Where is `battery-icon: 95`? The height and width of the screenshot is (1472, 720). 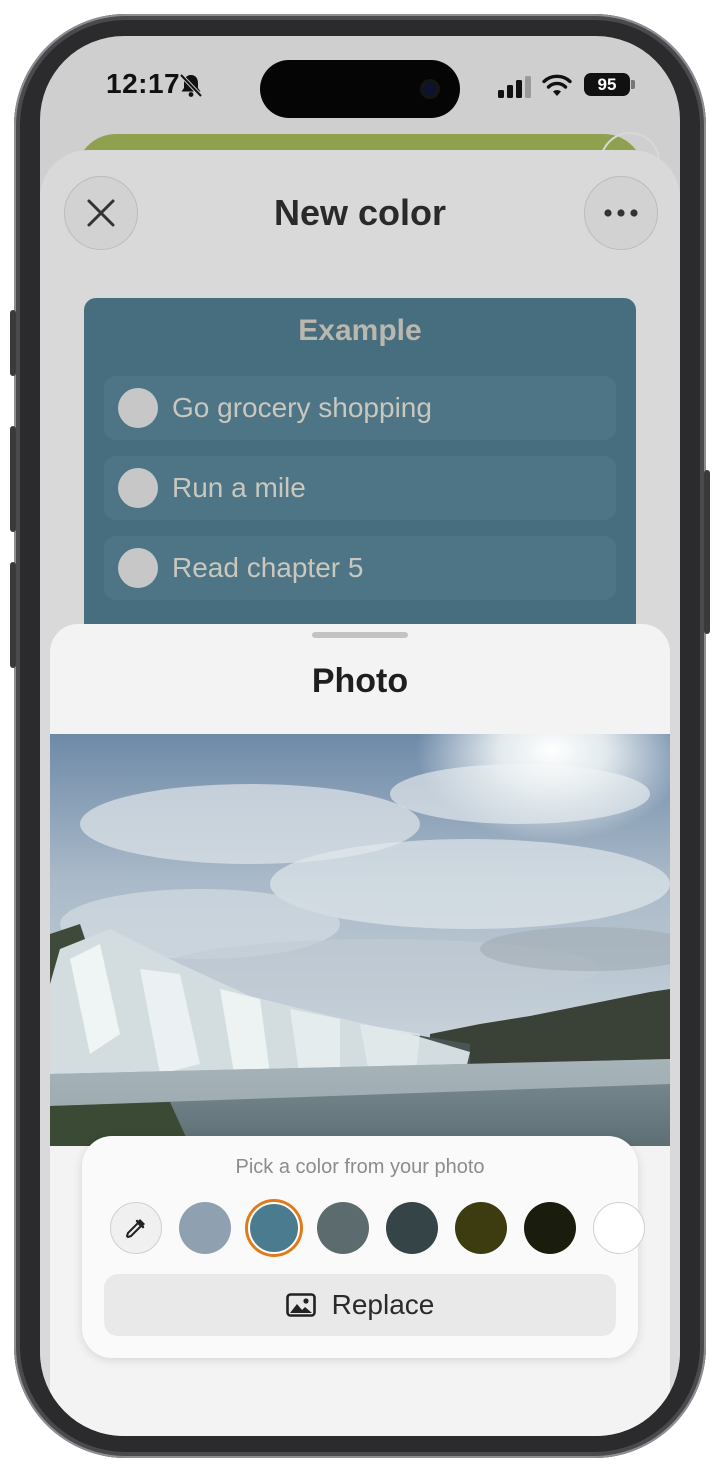 battery-icon: 95 is located at coordinates (607, 84).